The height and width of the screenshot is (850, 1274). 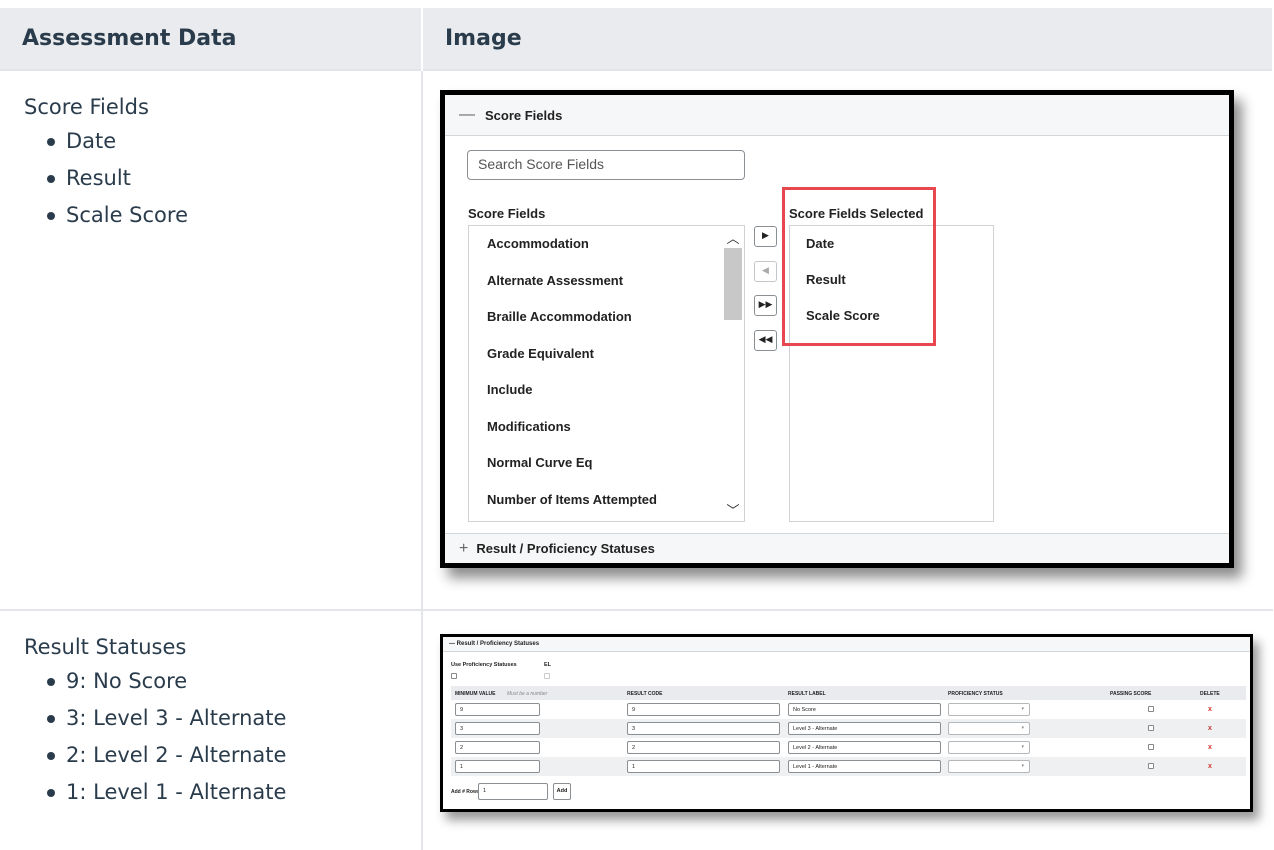 I want to click on col-passing-score: PASSING SCORE, so click(x=1131, y=694).